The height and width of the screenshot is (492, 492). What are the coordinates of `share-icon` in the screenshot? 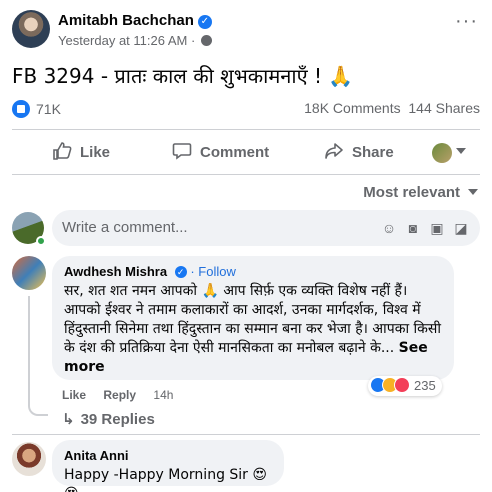 It's located at (334, 151).